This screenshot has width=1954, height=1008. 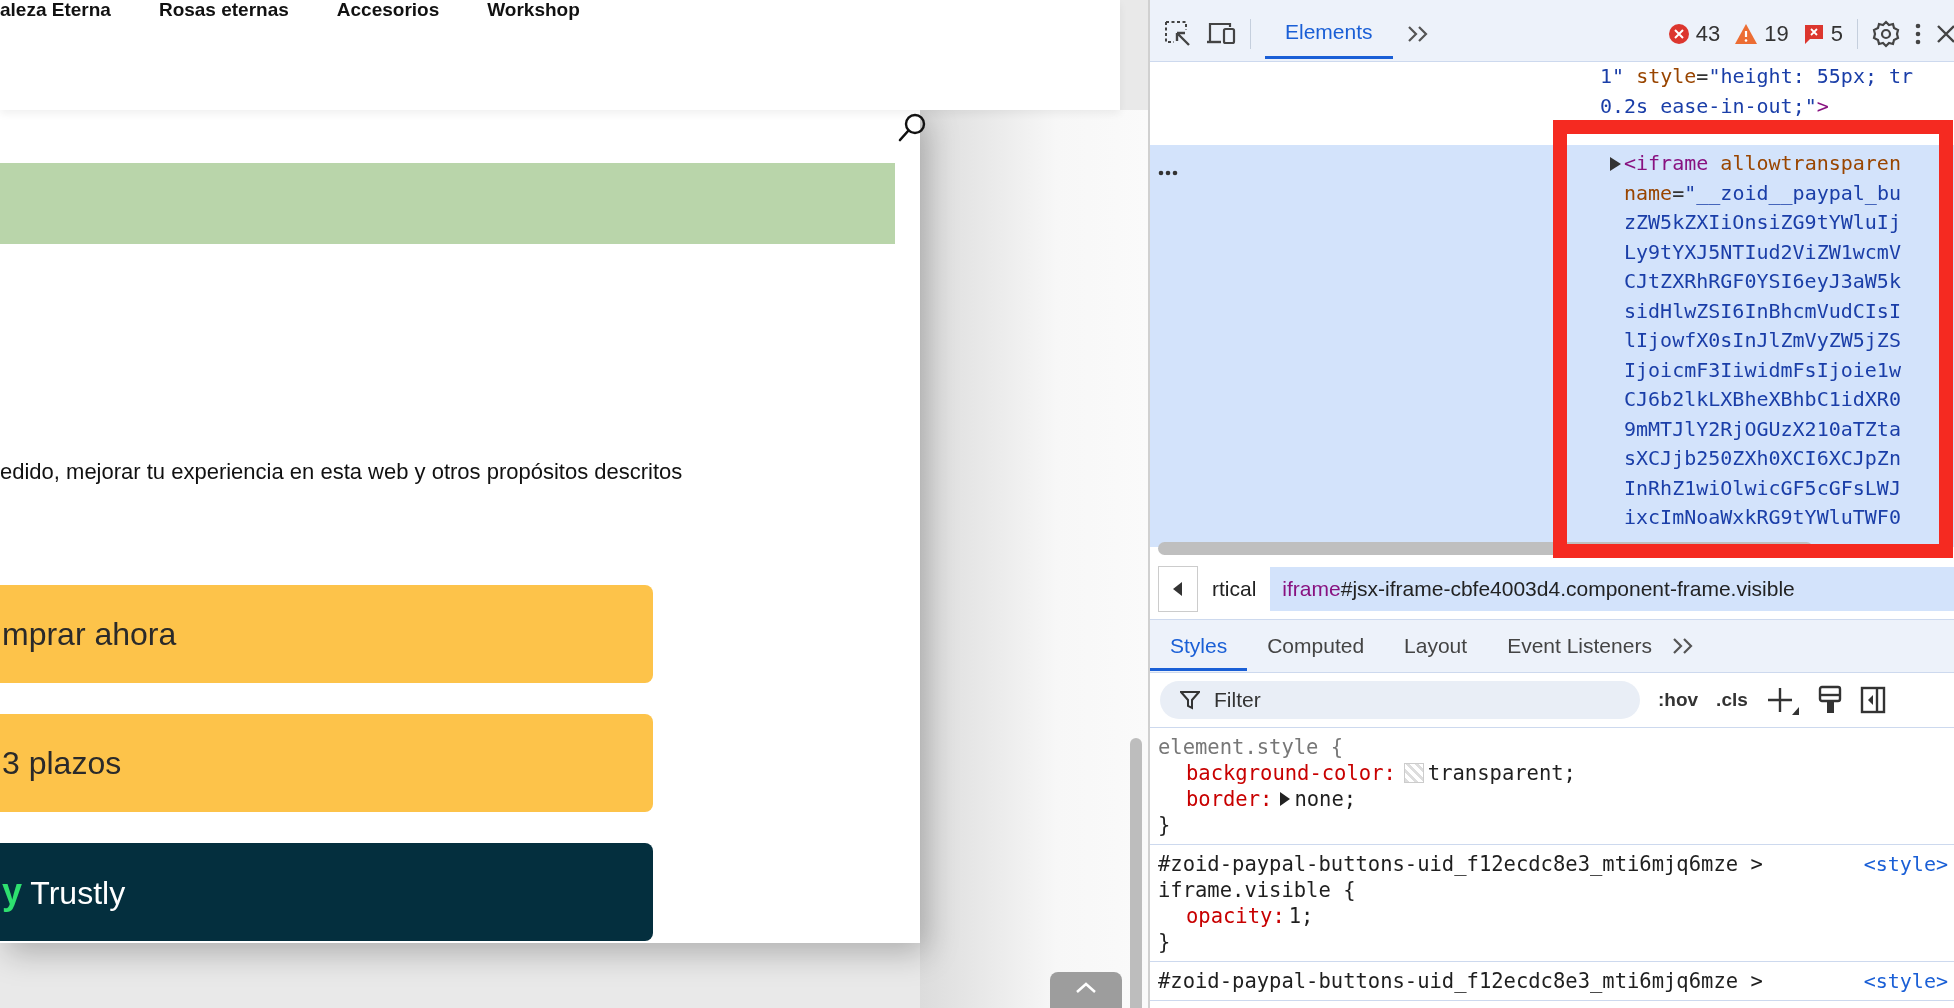 What do you see at coordinates (223, 10) in the screenshot?
I see `nav-link: Rosas eternas` at bounding box center [223, 10].